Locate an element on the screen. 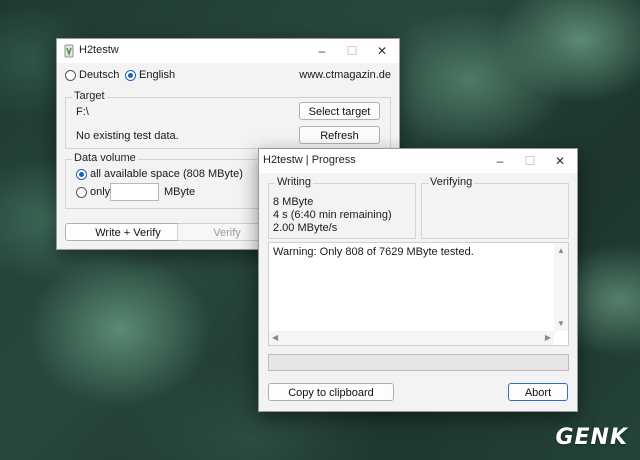  radio-only is located at coordinates (81, 192).